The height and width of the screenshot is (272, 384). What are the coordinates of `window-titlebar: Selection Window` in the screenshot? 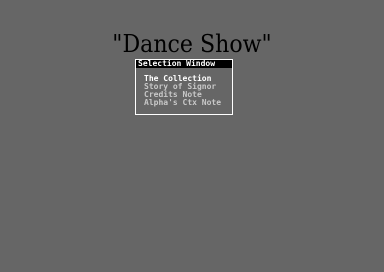 It's located at (184, 64).